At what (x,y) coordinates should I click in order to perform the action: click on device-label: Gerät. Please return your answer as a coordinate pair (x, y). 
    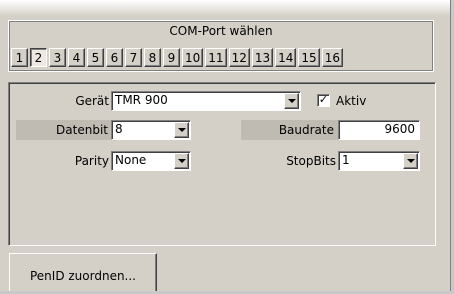
    Looking at the image, I should click on (92, 101).